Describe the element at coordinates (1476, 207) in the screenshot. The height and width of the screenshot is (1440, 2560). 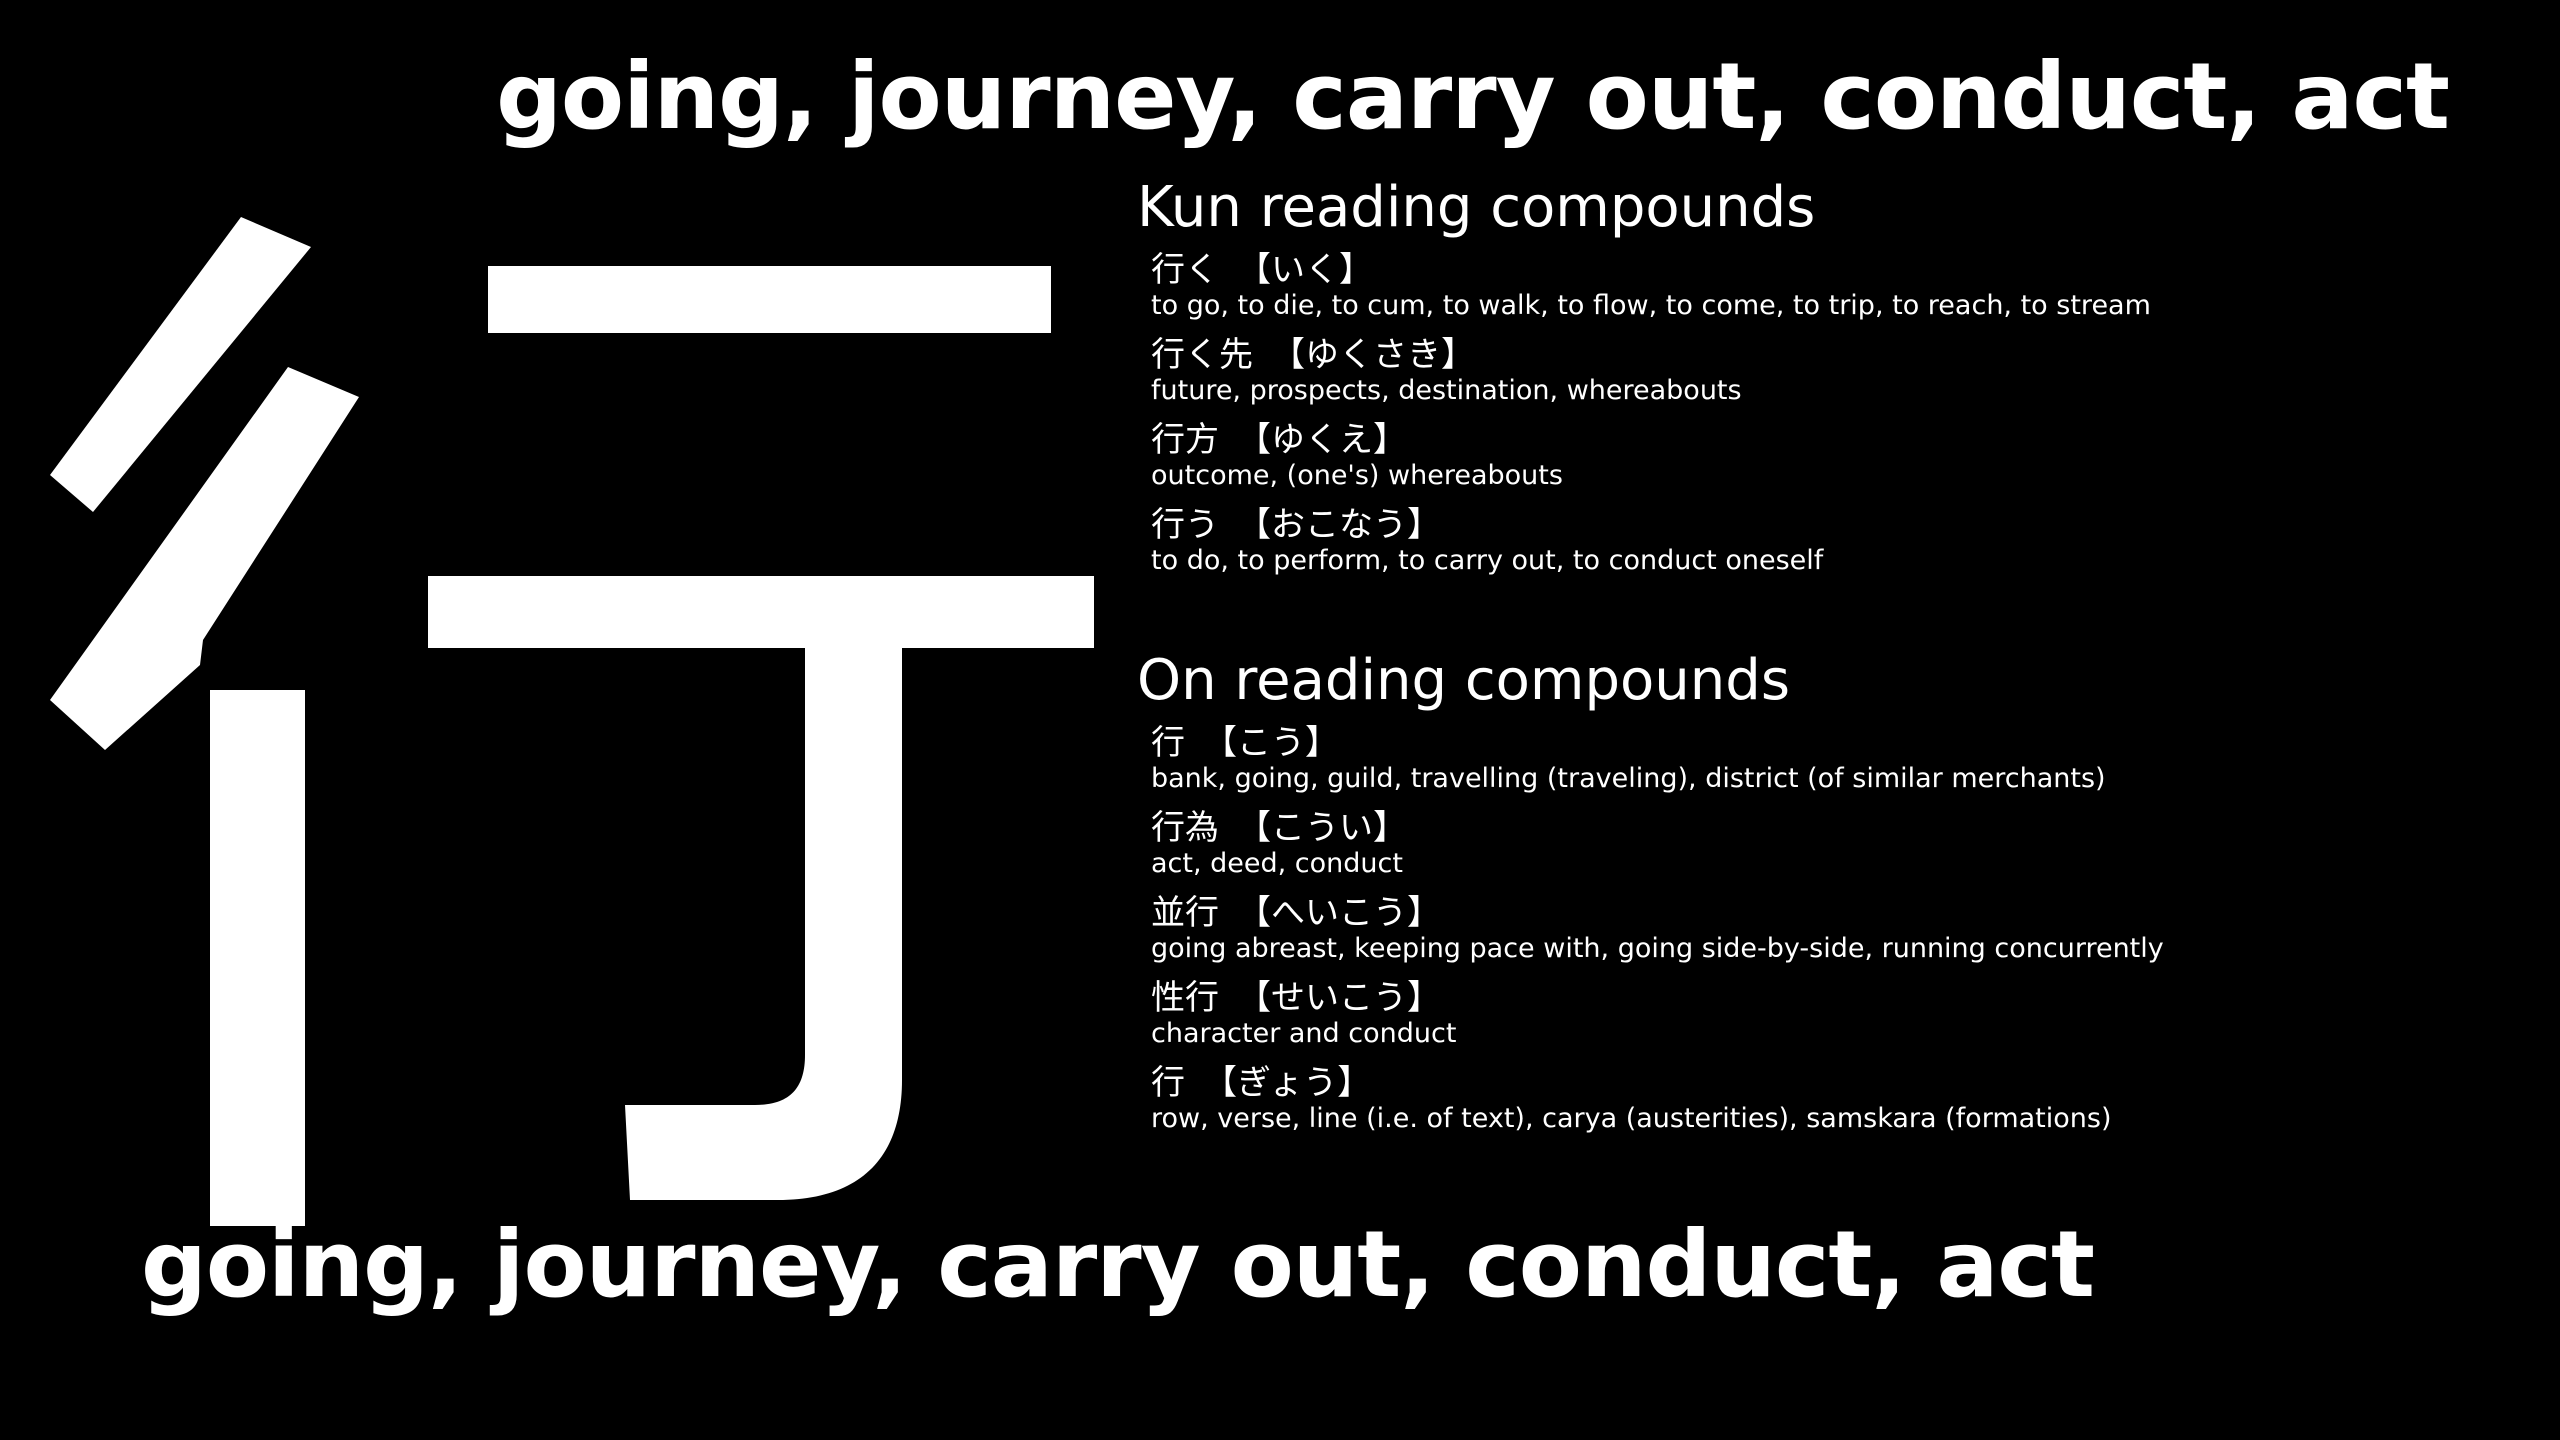
I see `kun-section-title: Kun reading compounds` at that location.